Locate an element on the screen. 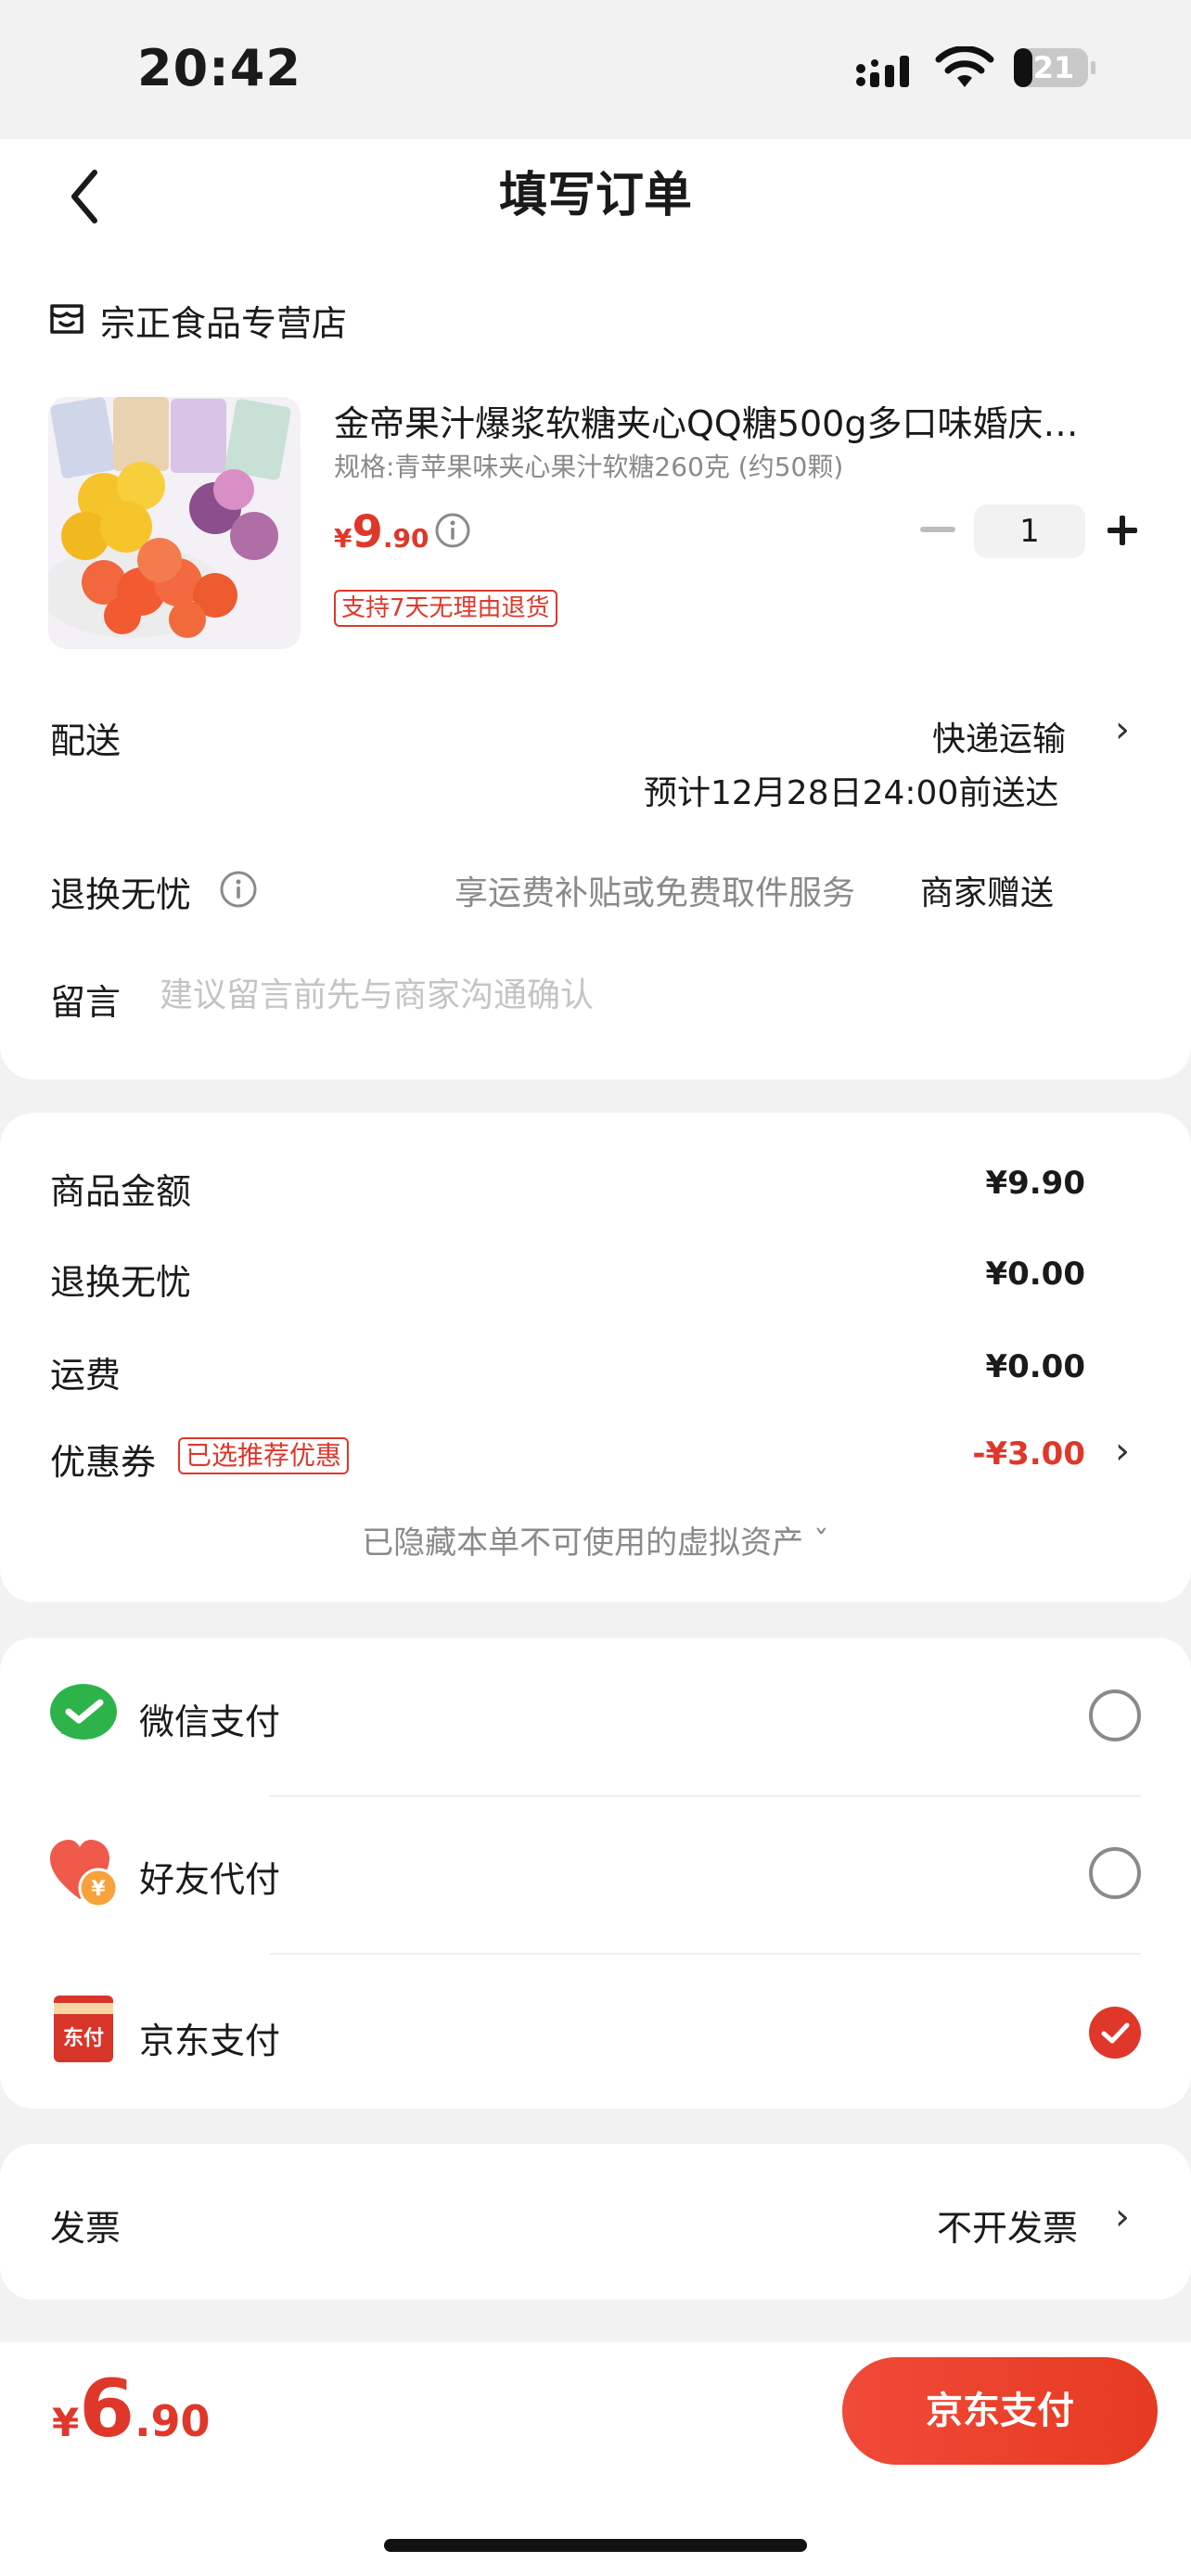 The image size is (1191, 2576). jd-pay-radio is located at coordinates (1115, 2033).